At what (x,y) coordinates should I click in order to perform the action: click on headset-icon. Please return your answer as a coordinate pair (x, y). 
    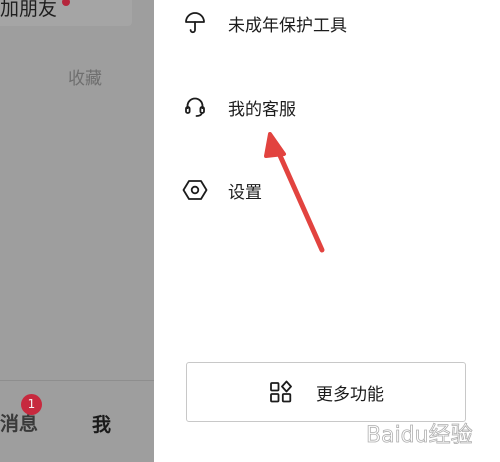
    Looking at the image, I should click on (195, 107).